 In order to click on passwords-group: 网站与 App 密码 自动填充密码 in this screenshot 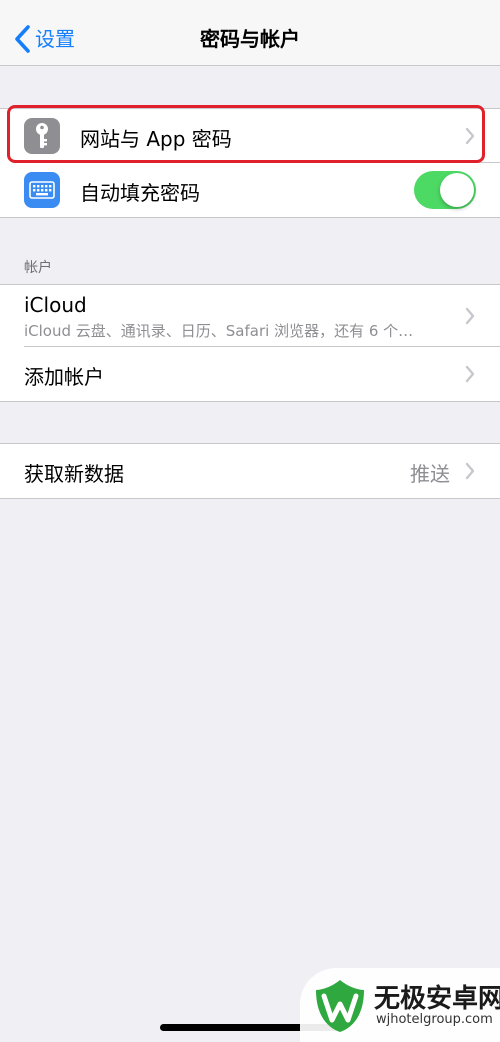, I will do `click(250, 163)`.